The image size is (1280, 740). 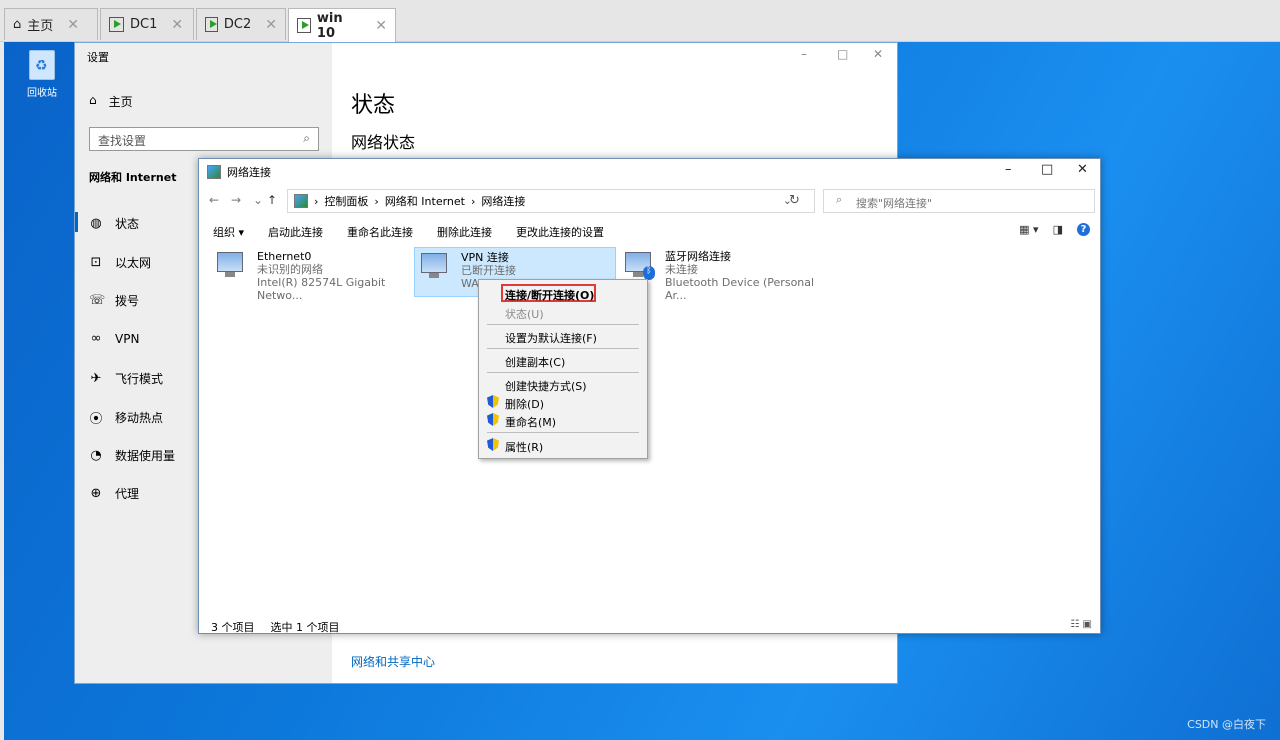 What do you see at coordinates (42, 74) in the screenshot?
I see `recycle-bin: 回收站` at bounding box center [42, 74].